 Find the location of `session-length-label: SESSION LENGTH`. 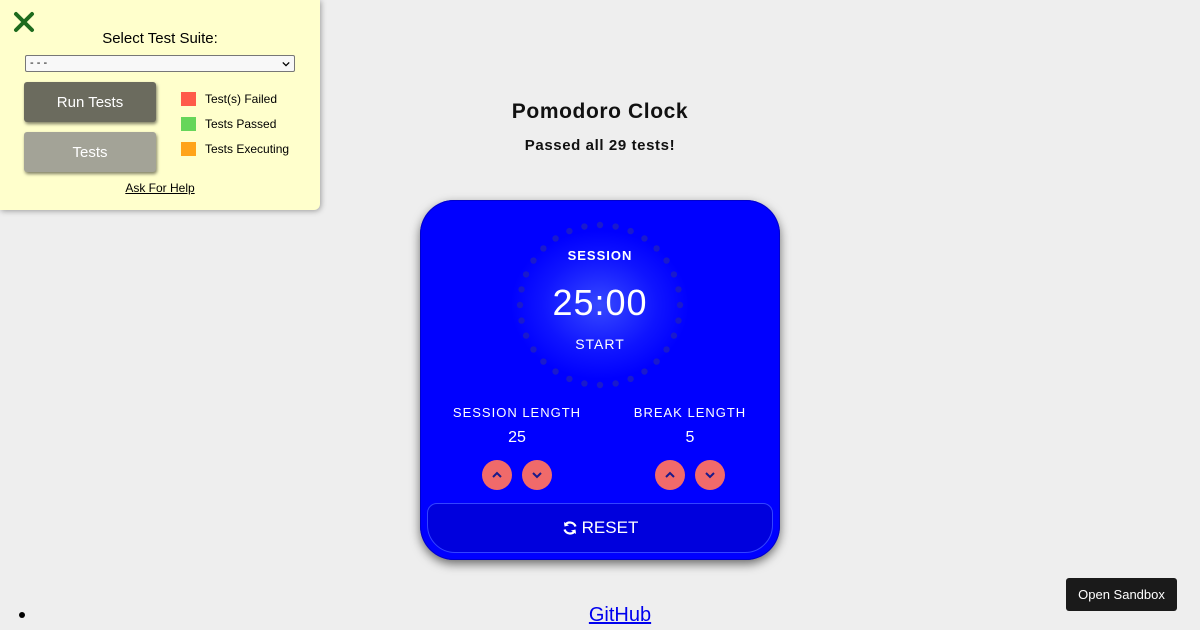

session-length-label: SESSION LENGTH is located at coordinates (517, 412).